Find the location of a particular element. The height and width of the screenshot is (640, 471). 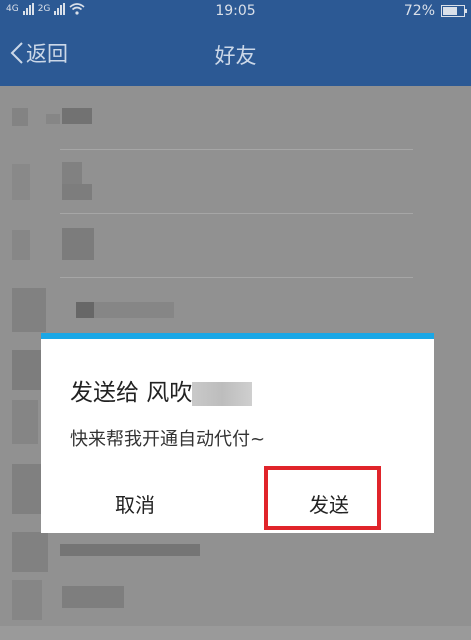

send-button-highlight is located at coordinates (322, 498).